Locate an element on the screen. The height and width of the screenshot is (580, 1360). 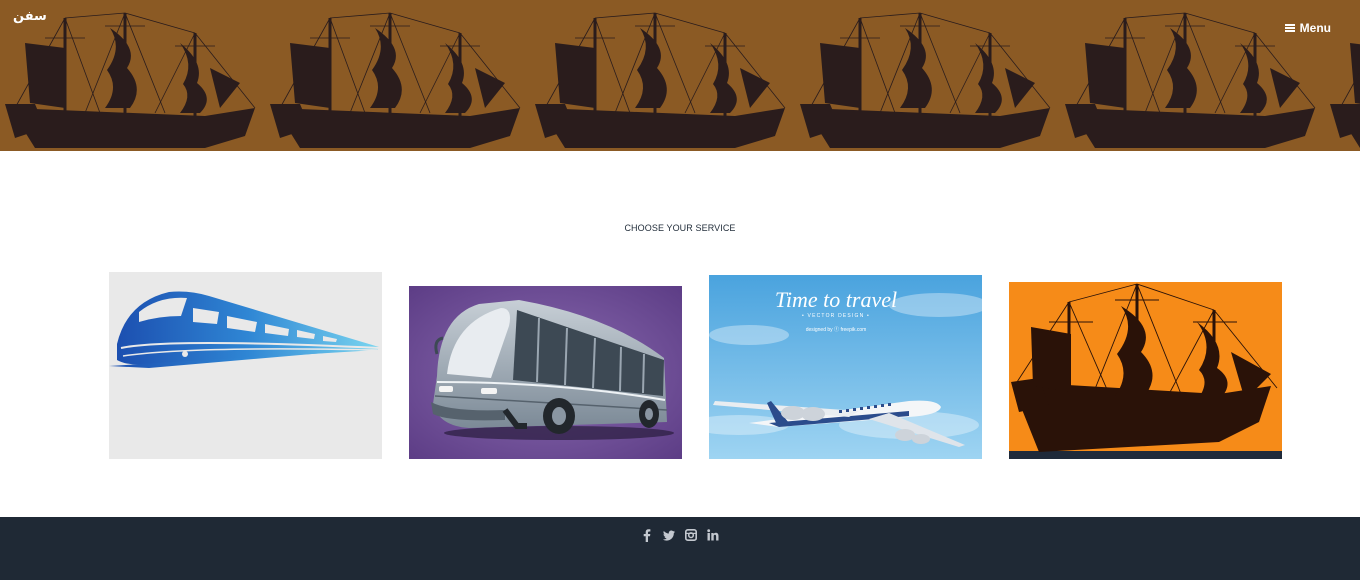
menu-button: Menu is located at coordinates (1307, 28).